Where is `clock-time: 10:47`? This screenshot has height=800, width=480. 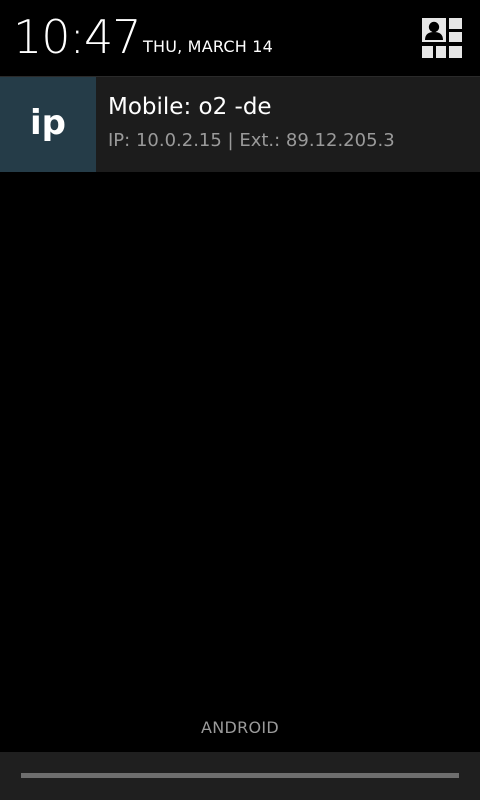
clock-time: 10:47 is located at coordinates (77, 37).